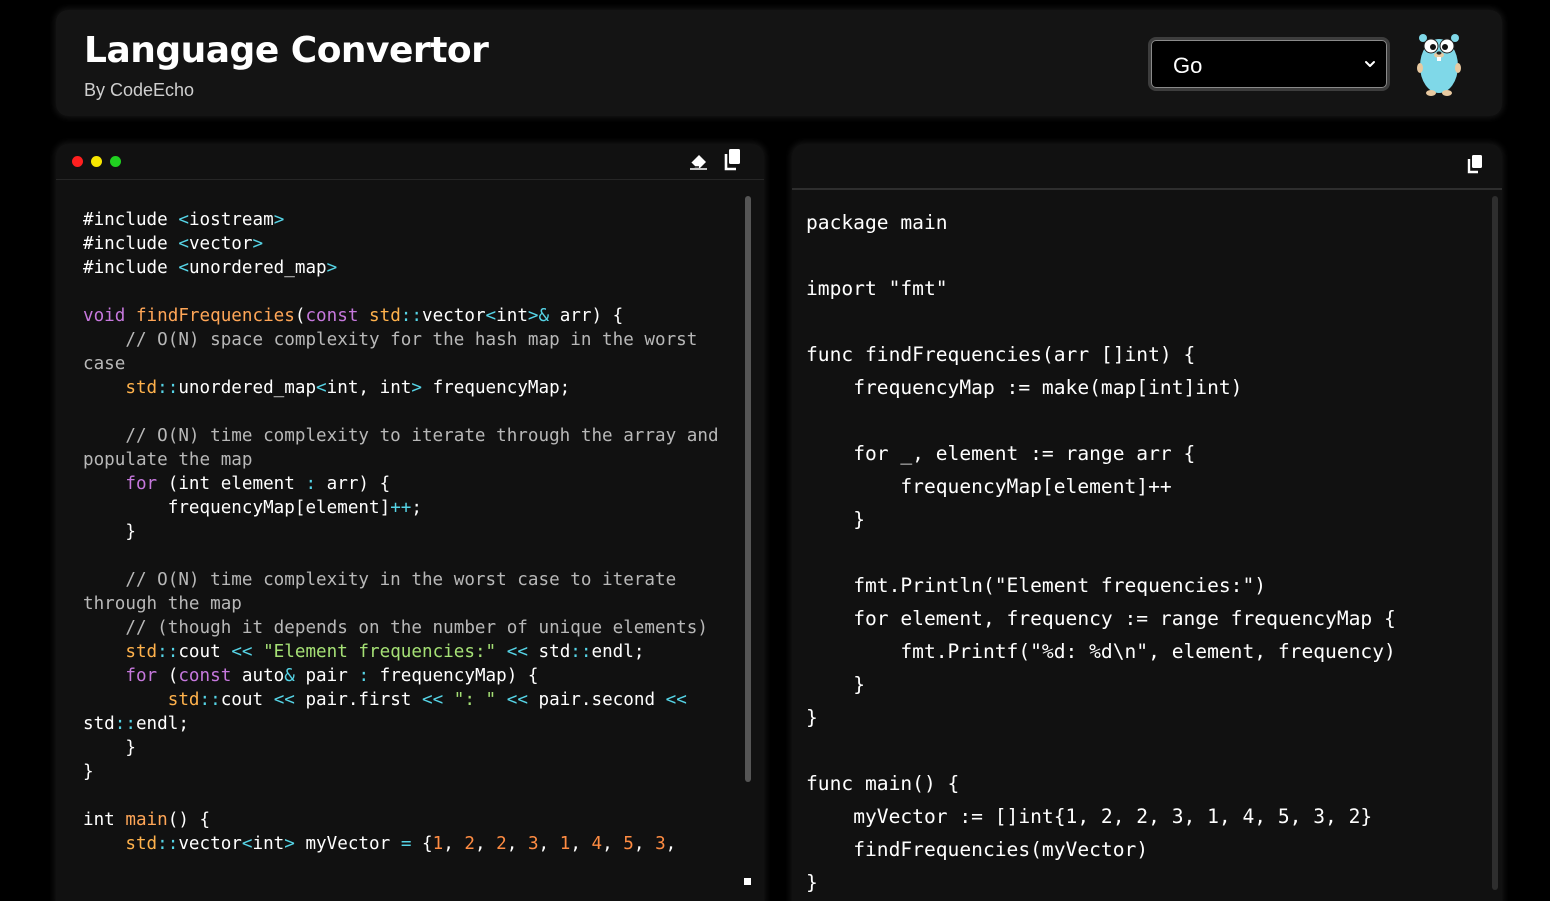 This screenshot has width=1550, height=901. What do you see at coordinates (210, 268) in the screenshot?
I see `code-line: #include <unordered_map>` at bounding box center [210, 268].